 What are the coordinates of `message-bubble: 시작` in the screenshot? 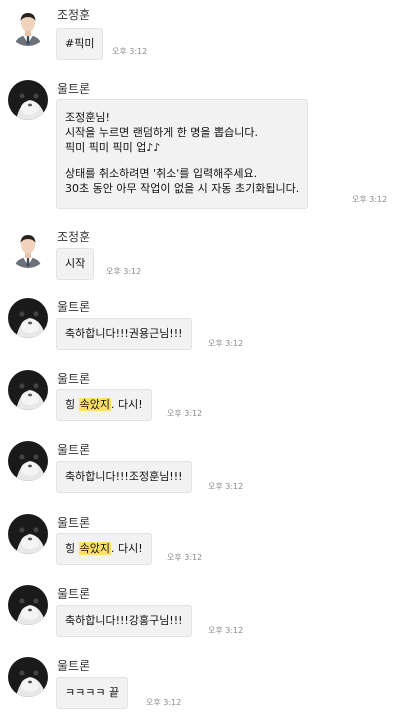 It's located at (75, 264).